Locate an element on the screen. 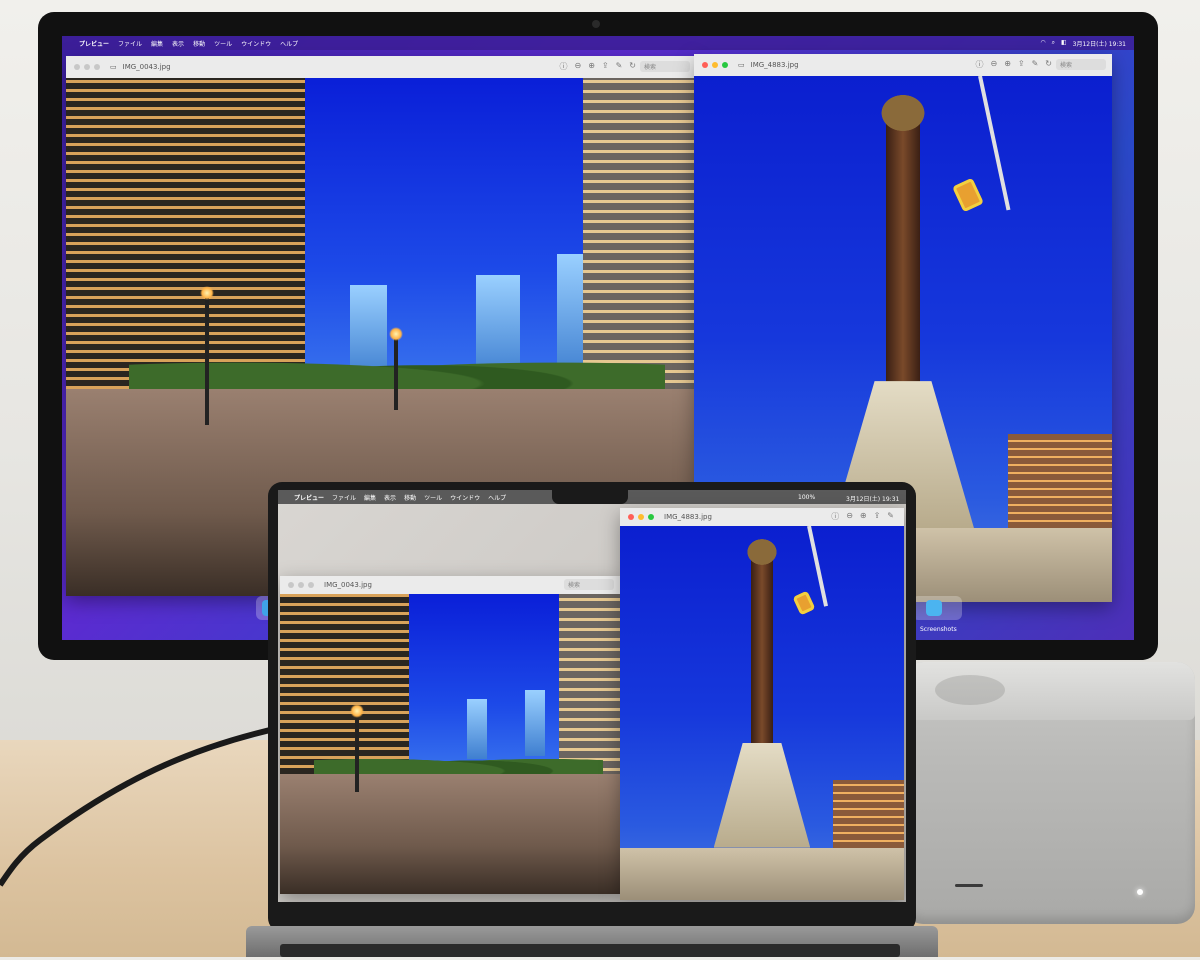 The image size is (1200, 960). preview-window-statue: IMG_4883.jpg ⓘ ⊖ ⊕ ⇪ ✎ is located at coordinates (762, 704).